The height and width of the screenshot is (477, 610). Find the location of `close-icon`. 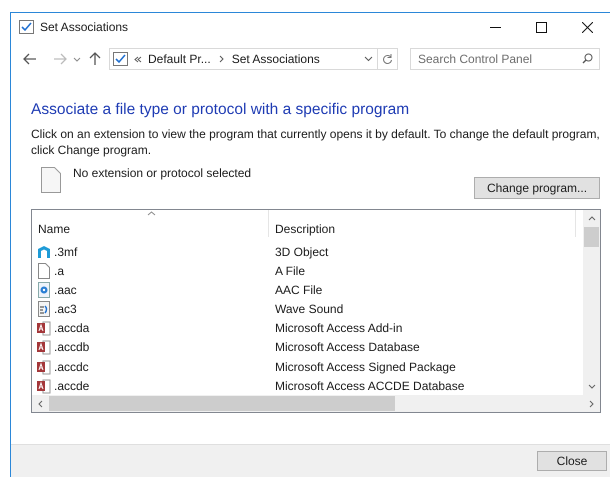

close-icon is located at coordinates (587, 27).